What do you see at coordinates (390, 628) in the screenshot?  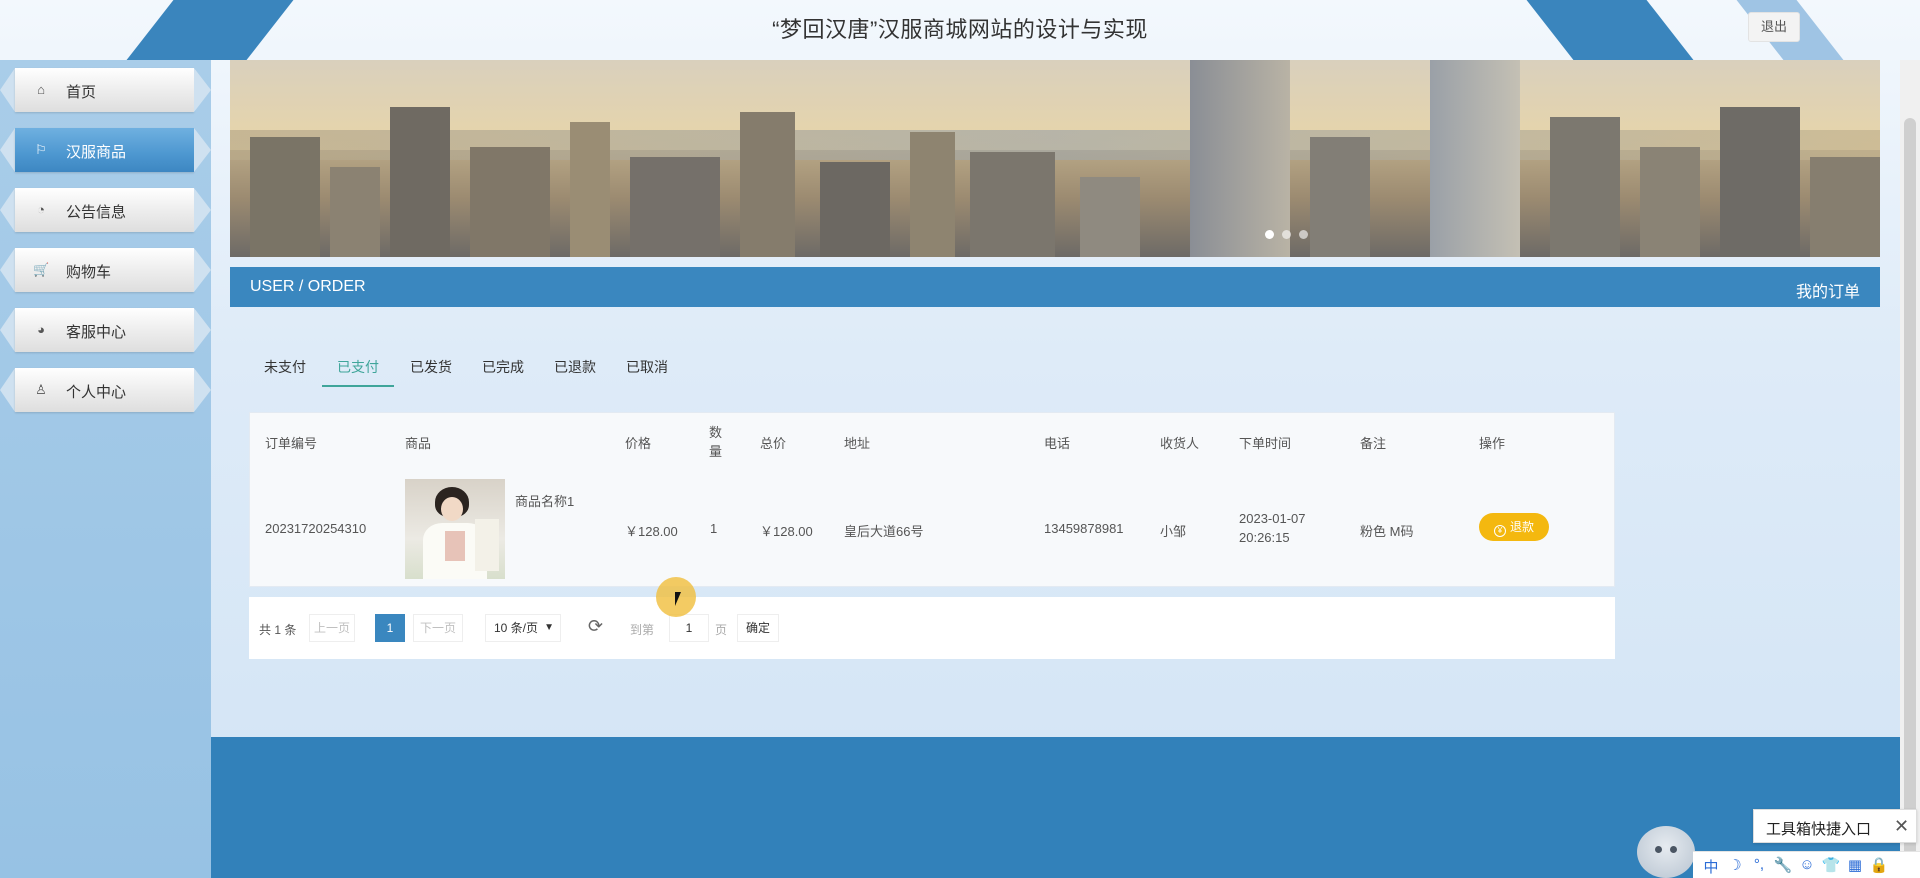 I see `pager-current-page: 1` at bounding box center [390, 628].